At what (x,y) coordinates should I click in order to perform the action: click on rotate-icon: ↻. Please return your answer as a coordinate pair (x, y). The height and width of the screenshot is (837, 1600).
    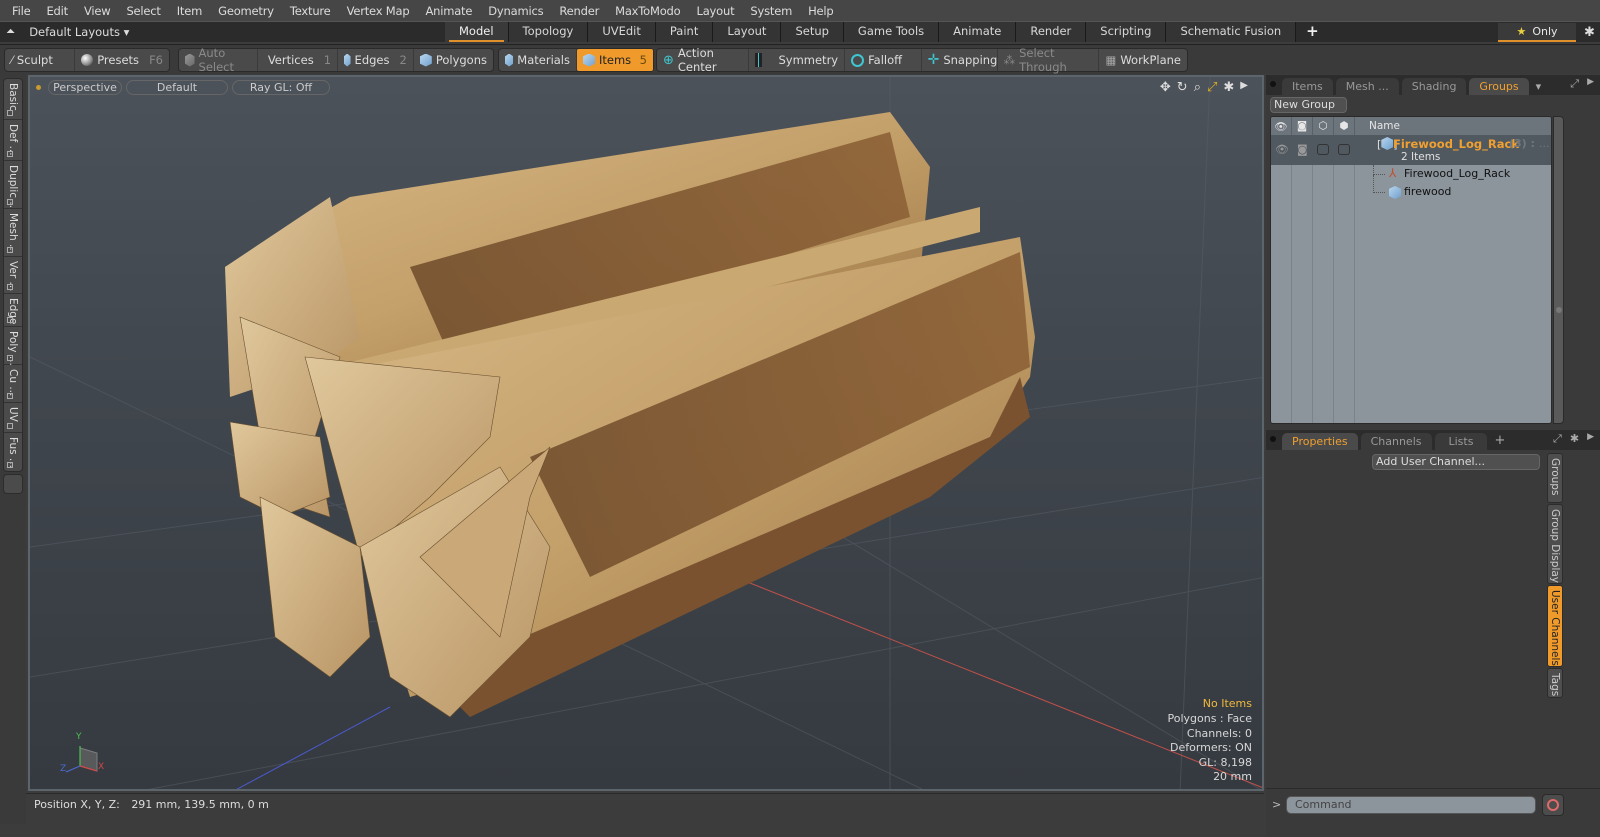
    Looking at the image, I should click on (1182, 87).